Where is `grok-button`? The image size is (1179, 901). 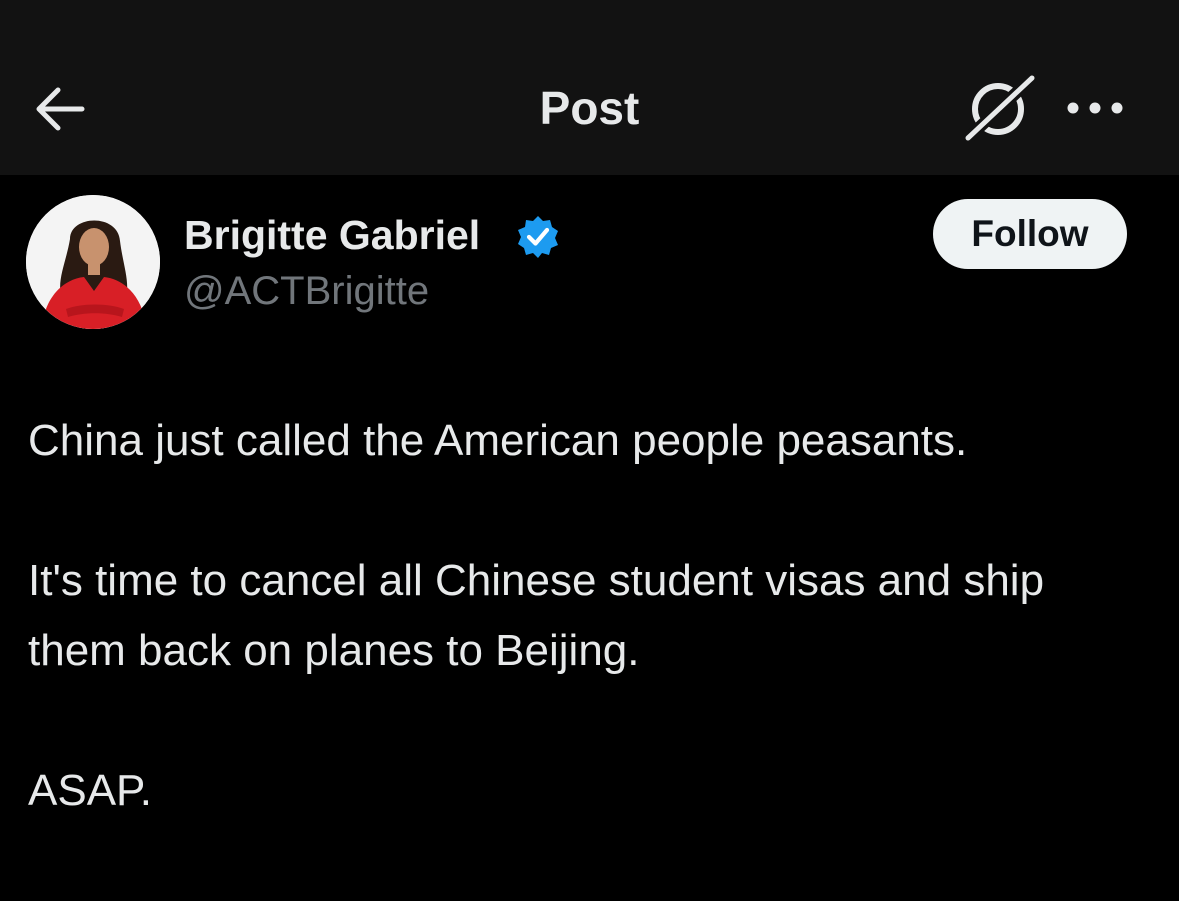
grok-button is located at coordinates (1000, 108).